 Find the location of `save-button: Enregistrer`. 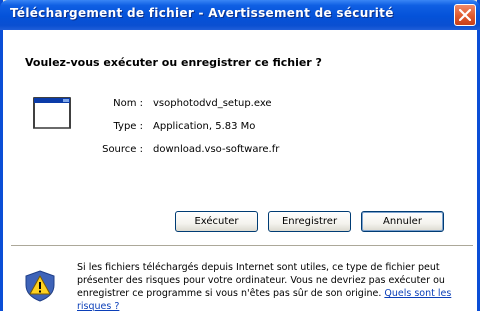

save-button: Enregistrer is located at coordinates (309, 221).